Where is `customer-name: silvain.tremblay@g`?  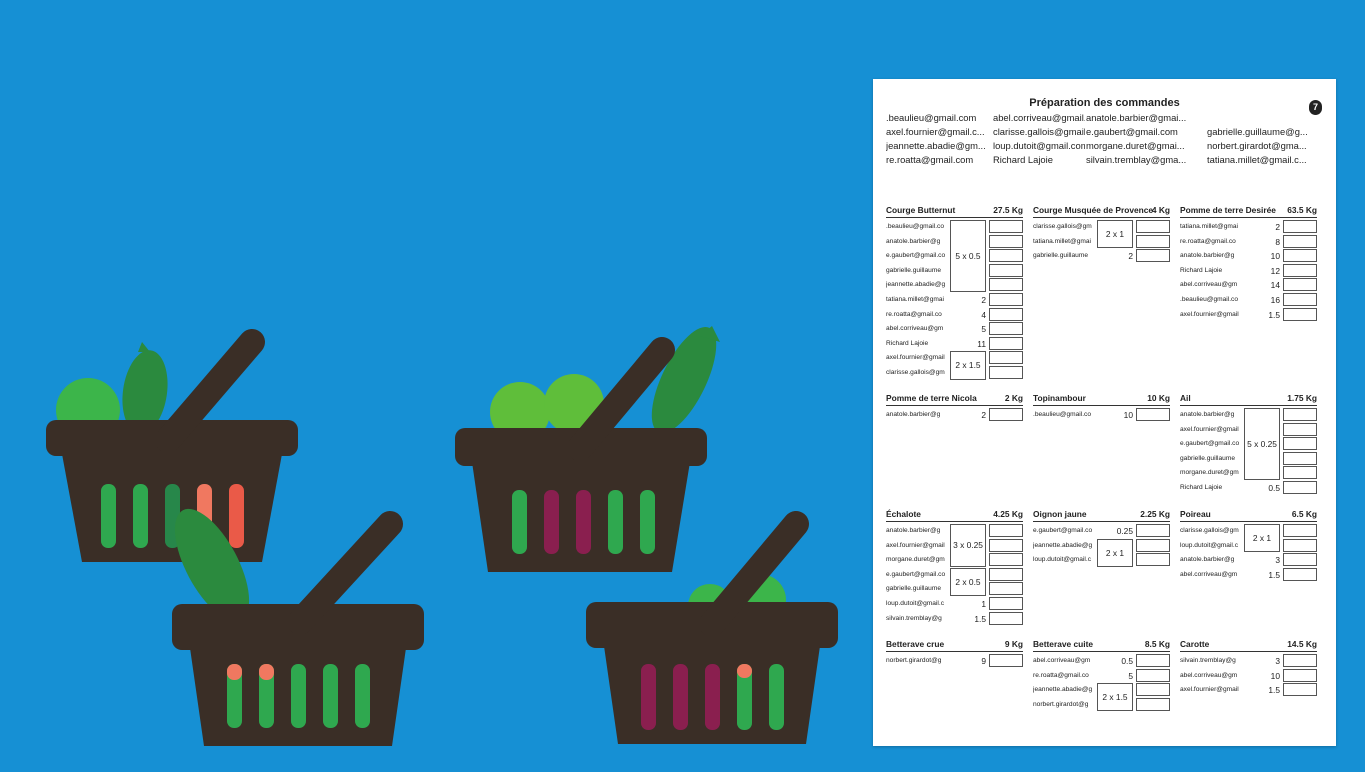
customer-name: silvain.tremblay@g is located at coordinates (1208, 660).